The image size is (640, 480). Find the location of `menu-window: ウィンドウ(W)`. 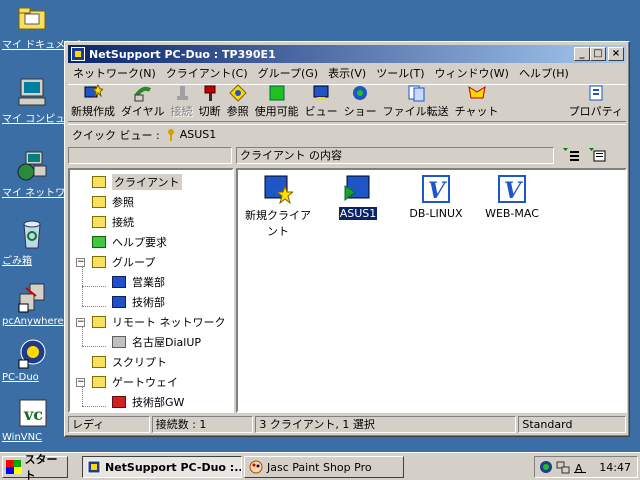

menu-window: ウィンドウ(W) is located at coordinates (472, 73).